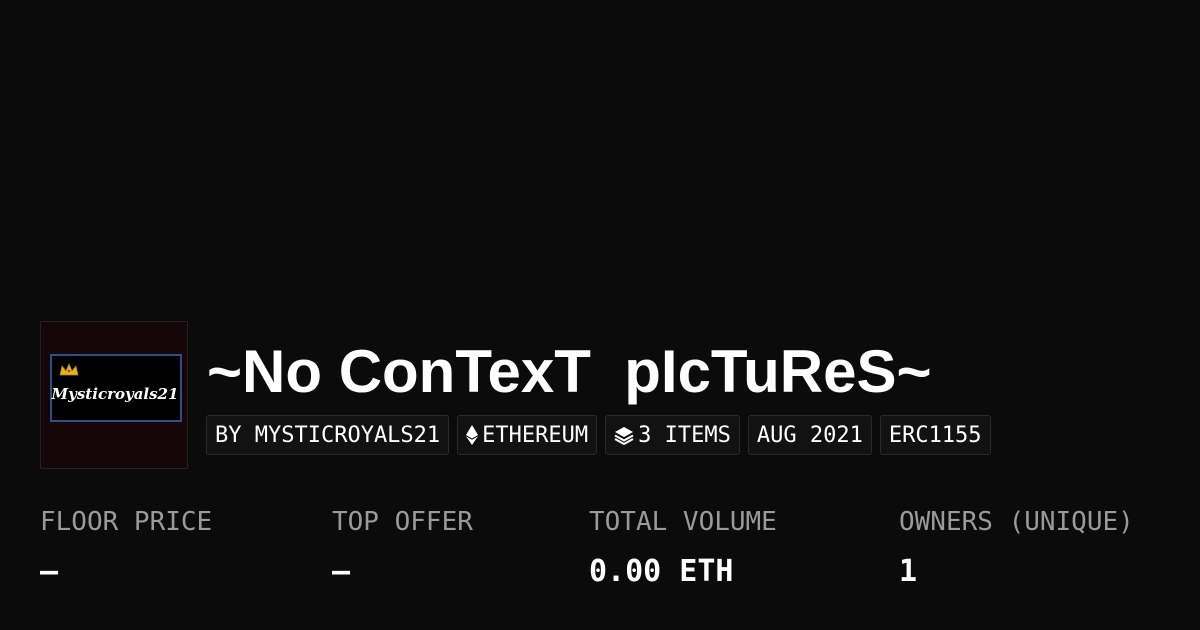 Image resolution: width=1200 pixels, height=630 pixels. What do you see at coordinates (624, 435) in the screenshot?
I see `layers-icon` at bounding box center [624, 435].